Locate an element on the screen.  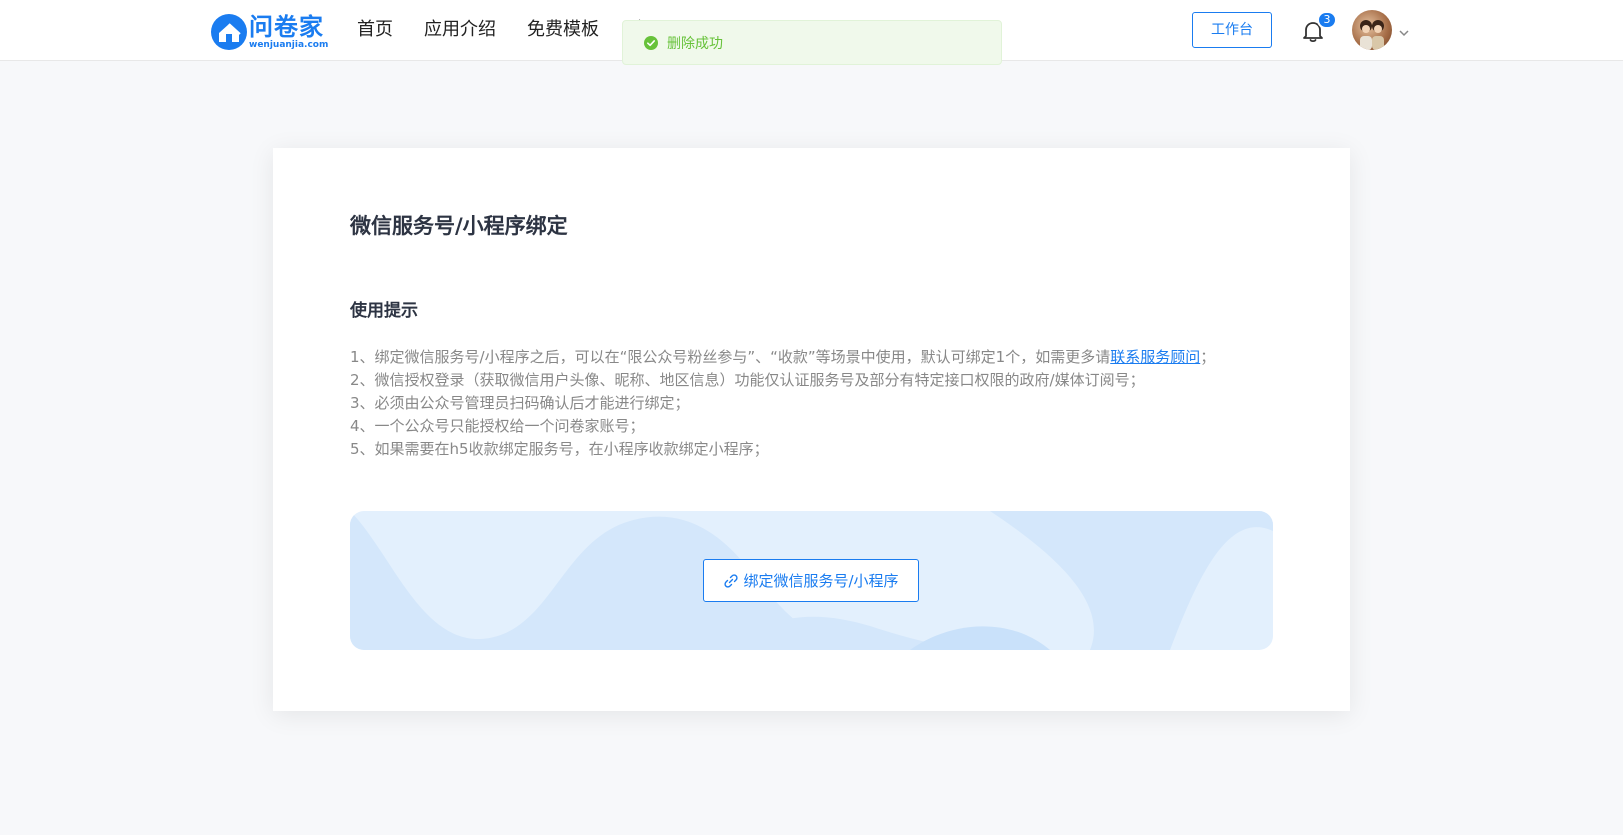
usage-tips-title: 使用提示 is located at coordinates (384, 311).